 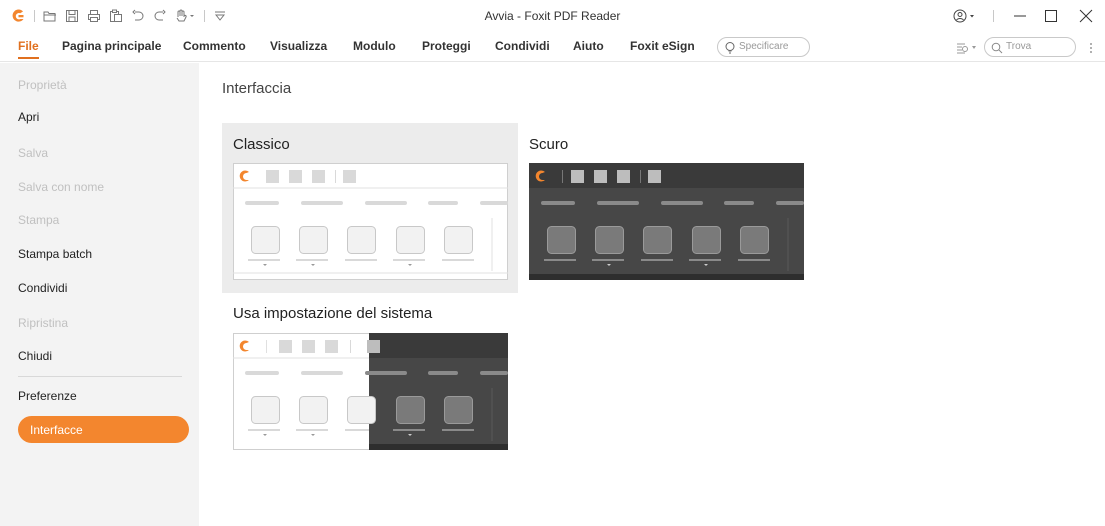 What do you see at coordinates (1019, 46) in the screenshot?
I see `find-placeholder: Trova` at bounding box center [1019, 46].